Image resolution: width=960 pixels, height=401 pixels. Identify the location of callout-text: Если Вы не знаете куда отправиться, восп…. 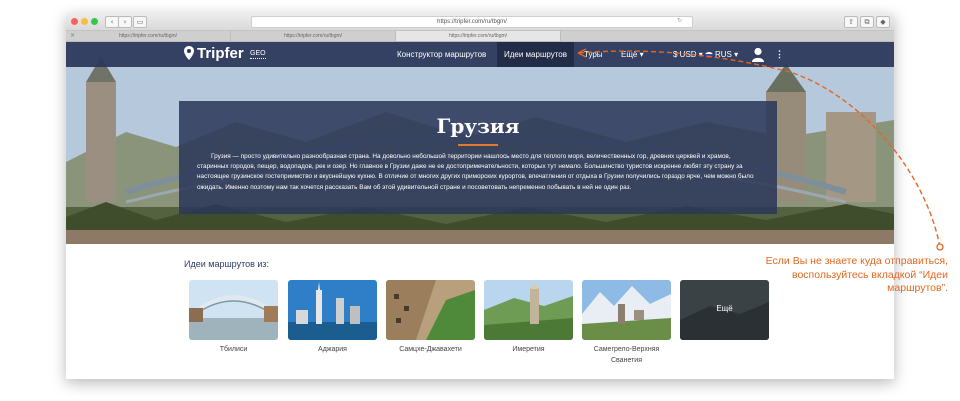
(856, 274).